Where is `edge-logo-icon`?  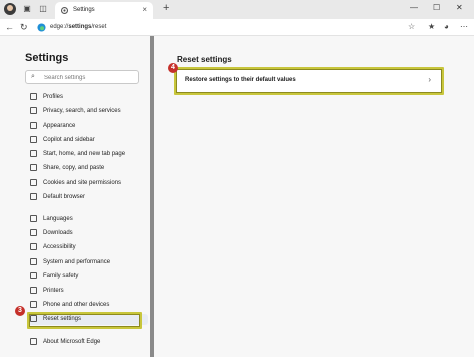 edge-logo-icon is located at coordinates (41, 27).